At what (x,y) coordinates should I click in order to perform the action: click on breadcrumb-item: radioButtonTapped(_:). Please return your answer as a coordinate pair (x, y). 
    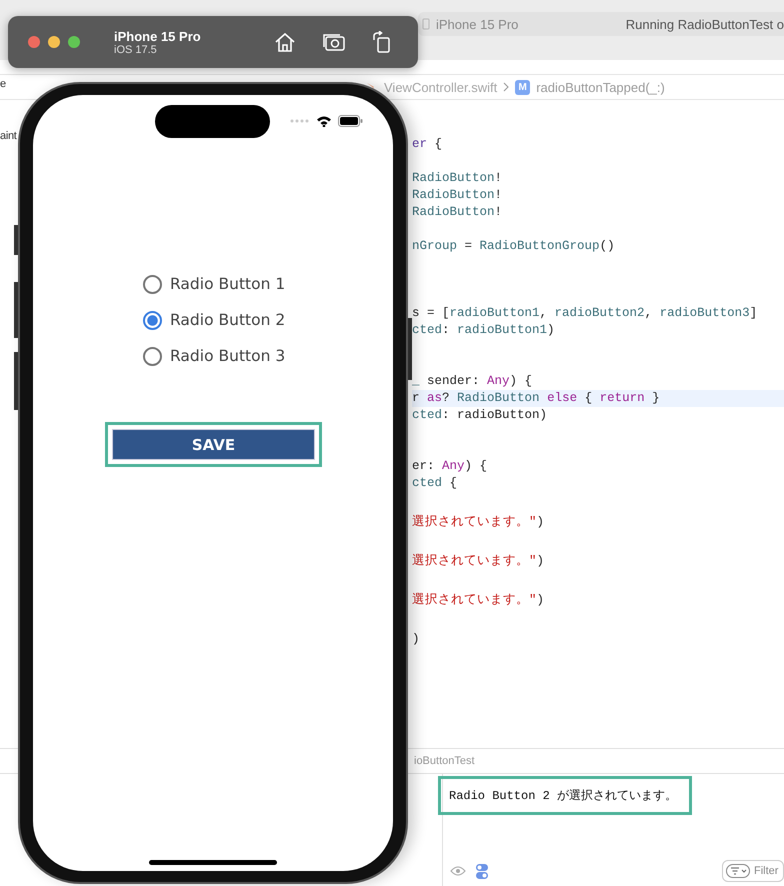
    Looking at the image, I should click on (600, 87).